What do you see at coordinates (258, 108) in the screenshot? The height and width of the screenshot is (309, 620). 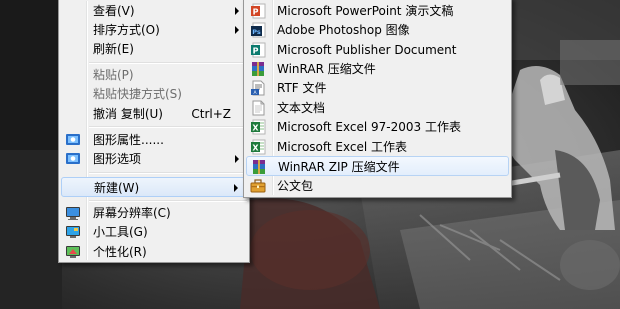 I see `text-document-icon` at bounding box center [258, 108].